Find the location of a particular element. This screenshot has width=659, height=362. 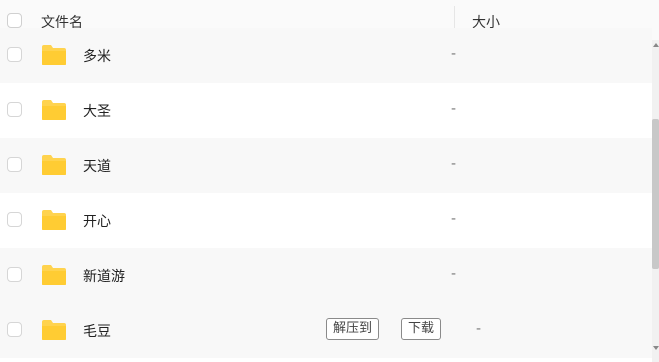

download-button: 下载 is located at coordinates (421, 329).